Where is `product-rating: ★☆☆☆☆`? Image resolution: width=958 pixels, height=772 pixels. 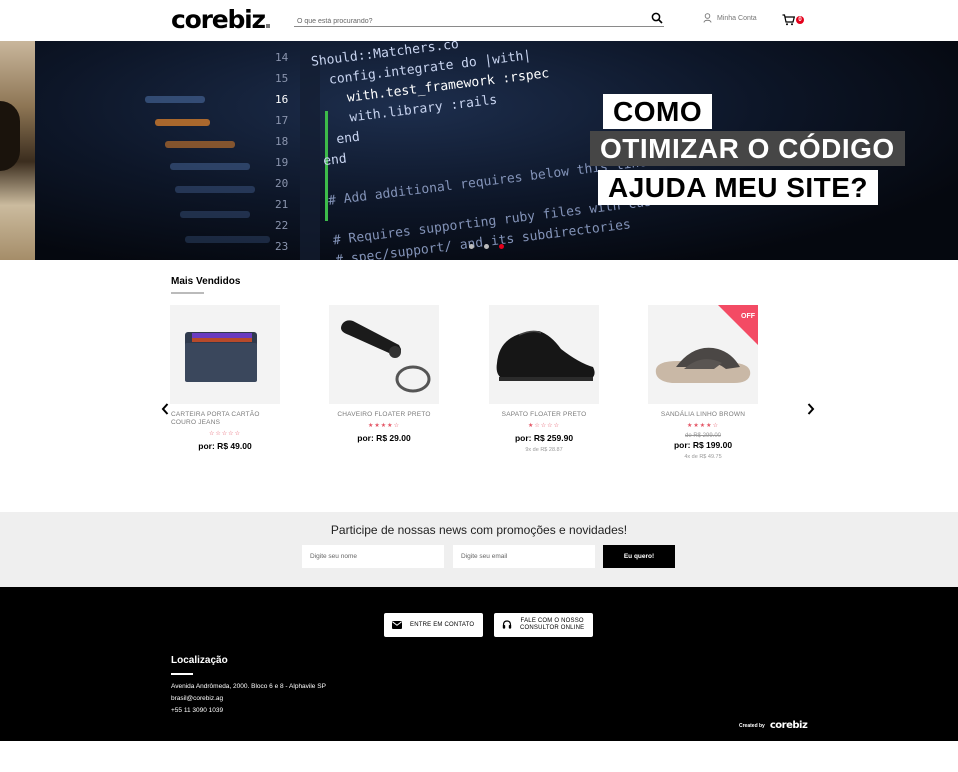 product-rating: ★☆☆☆☆ is located at coordinates (544, 426).